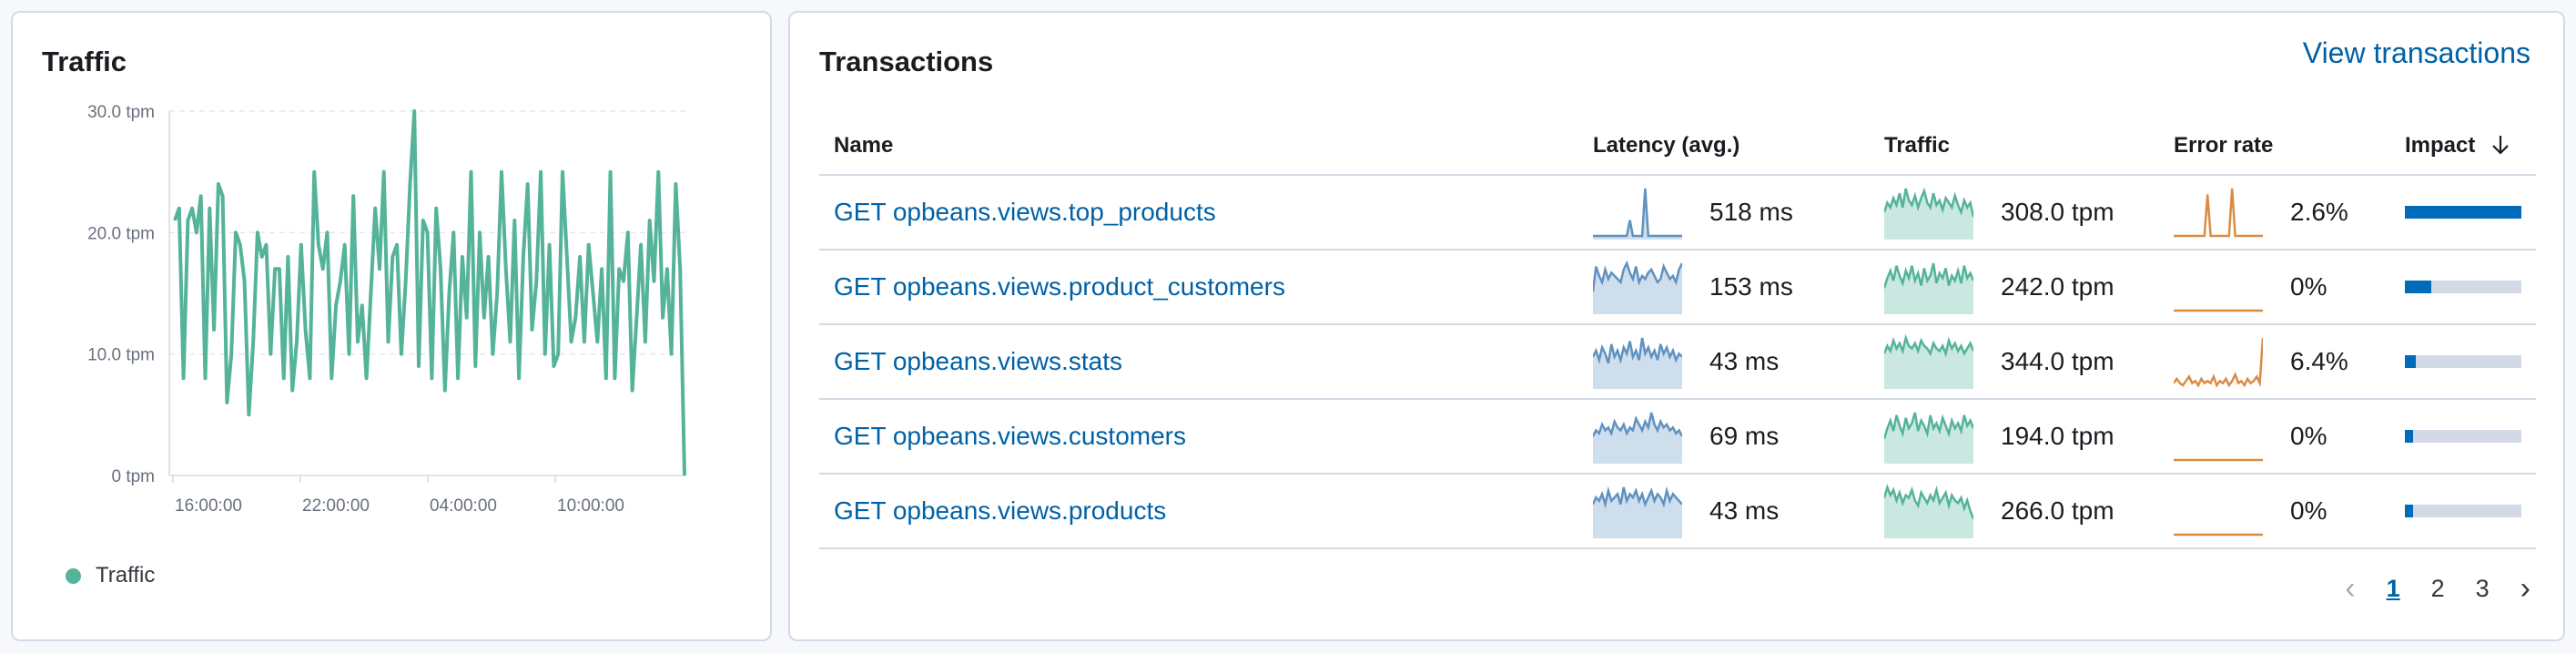  I want to click on traffic-cell: 308.0 tpm, so click(2014, 212).